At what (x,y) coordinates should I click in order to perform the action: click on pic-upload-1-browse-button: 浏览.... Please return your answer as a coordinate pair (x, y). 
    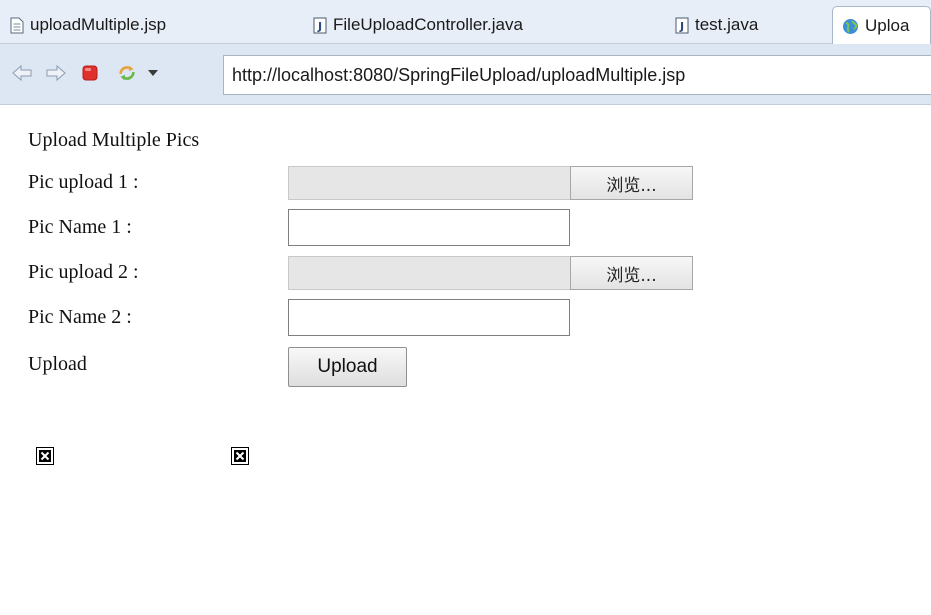
    Looking at the image, I should click on (631, 183).